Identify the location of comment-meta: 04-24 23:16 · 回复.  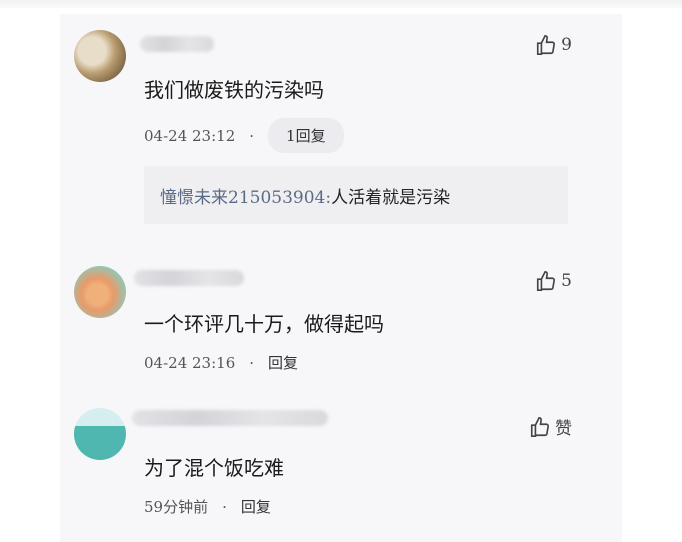
(221, 362).